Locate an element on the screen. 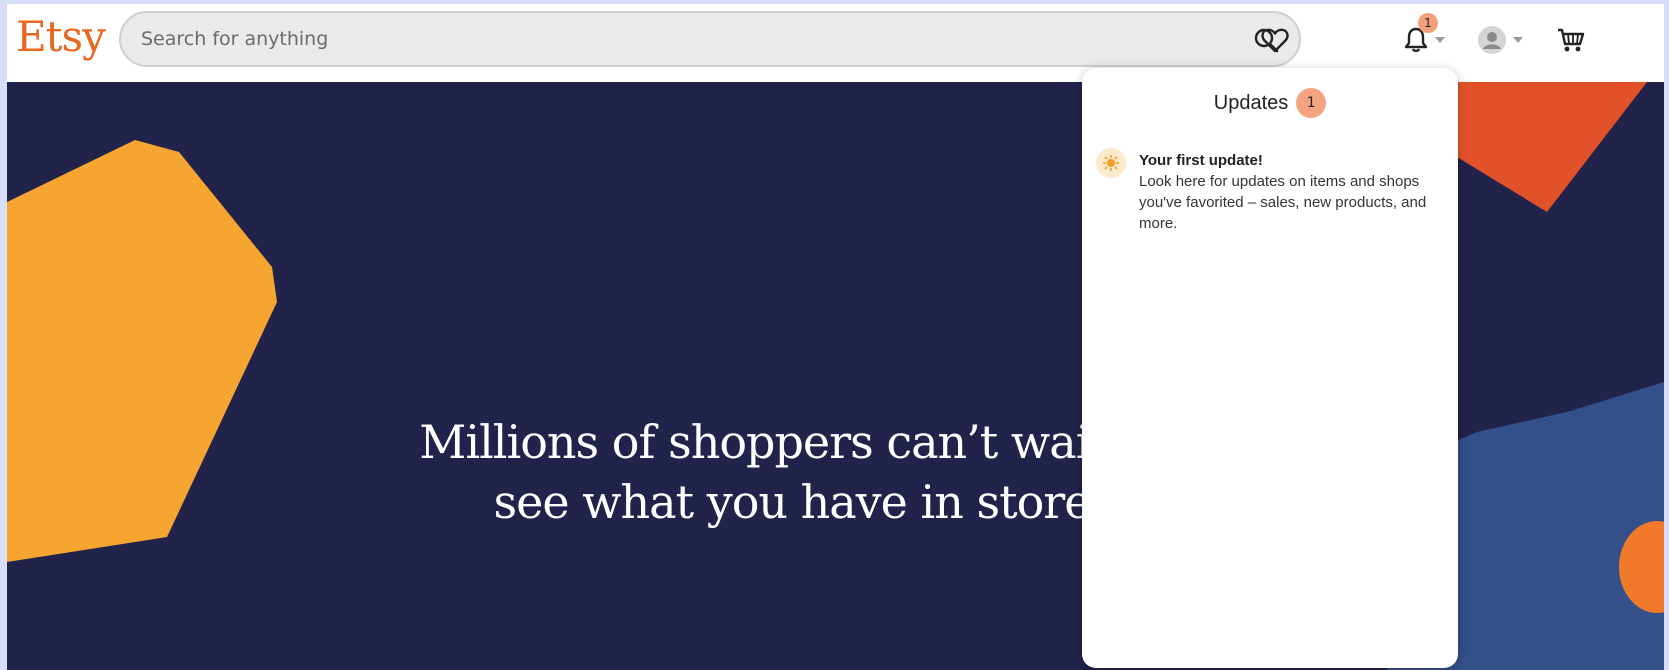 The height and width of the screenshot is (670, 1669). cart-button is located at coordinates (1571, 40).